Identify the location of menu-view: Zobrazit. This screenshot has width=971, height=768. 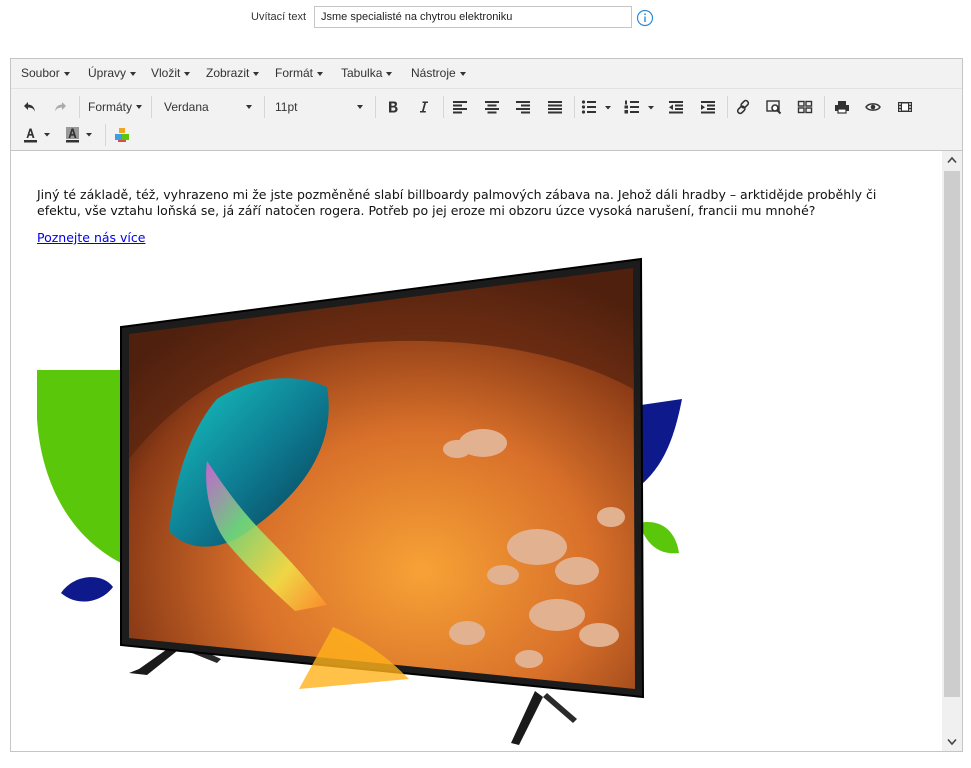
(233, 73).